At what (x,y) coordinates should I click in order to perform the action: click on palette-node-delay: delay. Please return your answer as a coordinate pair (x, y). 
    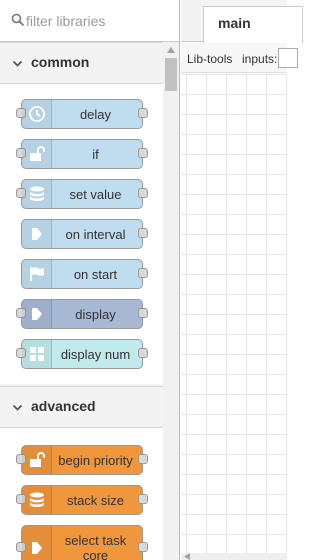
    Looking at the image, I should click on (82, 114).